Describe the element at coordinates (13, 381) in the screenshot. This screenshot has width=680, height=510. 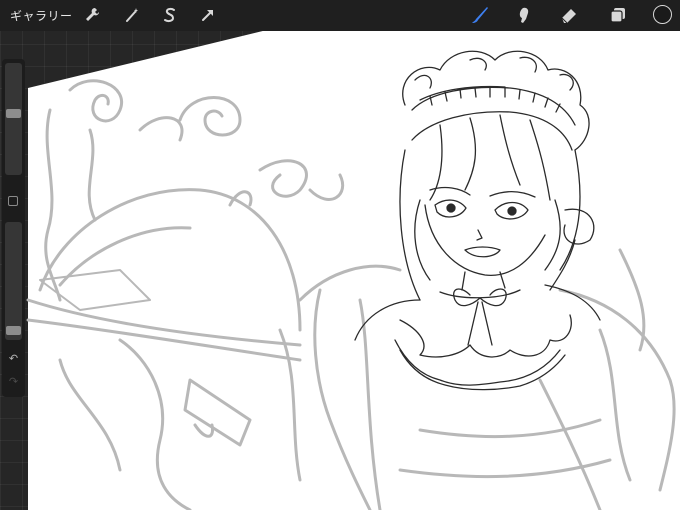
I see `redo-icon: ↷` at that location.